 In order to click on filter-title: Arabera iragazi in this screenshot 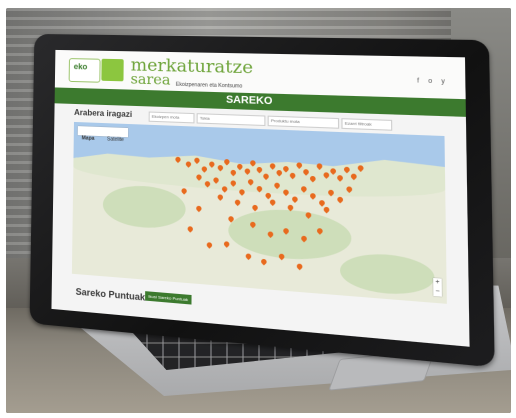, I will do `click(103, 113)`.